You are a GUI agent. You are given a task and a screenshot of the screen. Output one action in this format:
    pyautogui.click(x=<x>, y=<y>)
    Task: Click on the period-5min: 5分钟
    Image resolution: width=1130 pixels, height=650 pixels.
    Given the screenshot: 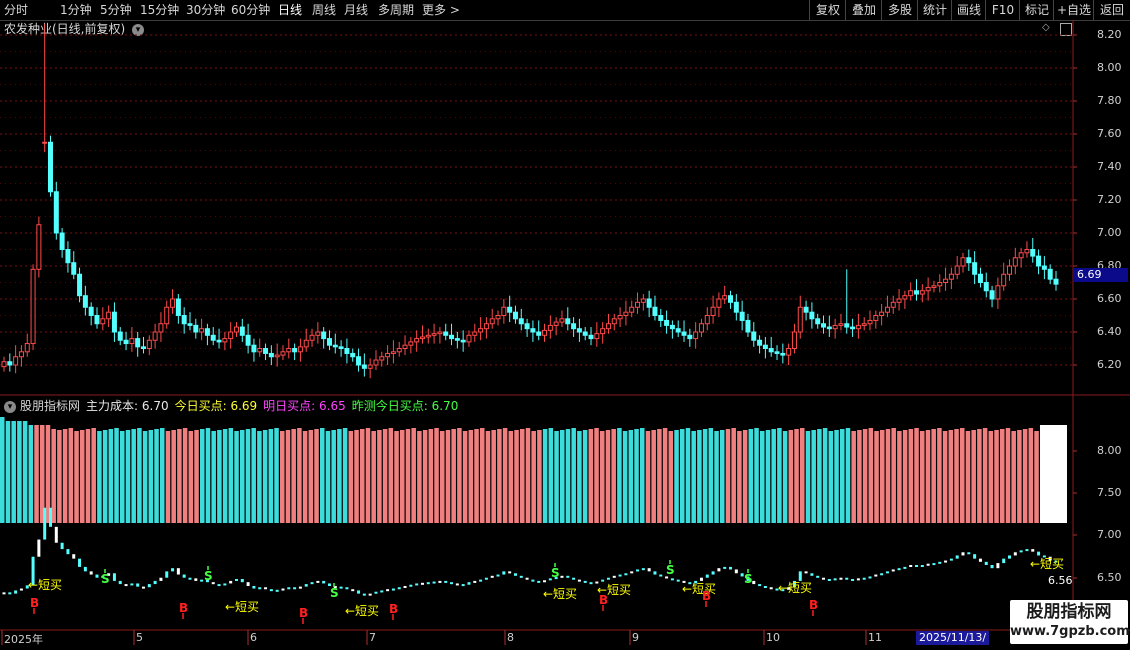 What is the action you would take?
    pyautogui.click(x=116, y=10)
    